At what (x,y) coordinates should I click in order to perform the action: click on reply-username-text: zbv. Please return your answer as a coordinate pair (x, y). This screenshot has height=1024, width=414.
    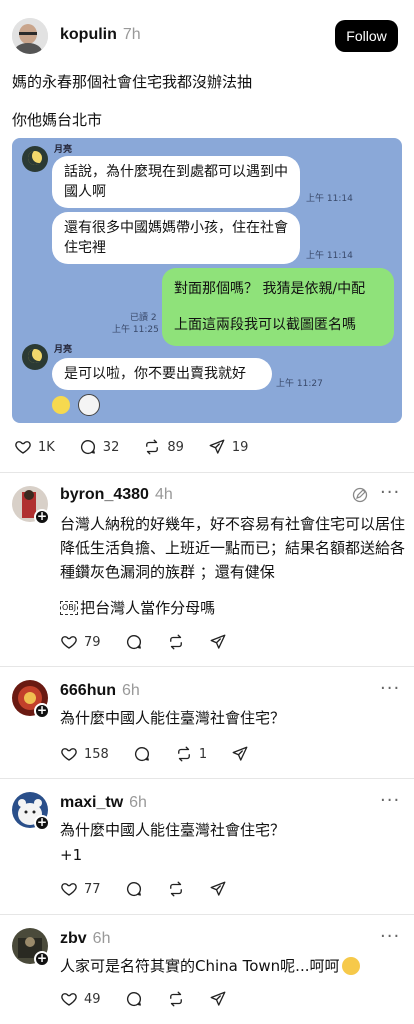
    Looking at the image, I should click on (73, 938).